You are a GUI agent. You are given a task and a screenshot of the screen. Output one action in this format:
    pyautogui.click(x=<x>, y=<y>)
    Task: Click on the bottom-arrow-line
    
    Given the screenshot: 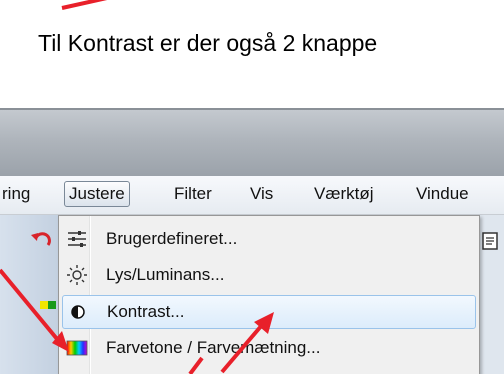 What is the action you would take?
    pyautogui.click(x=196, y=365)
    